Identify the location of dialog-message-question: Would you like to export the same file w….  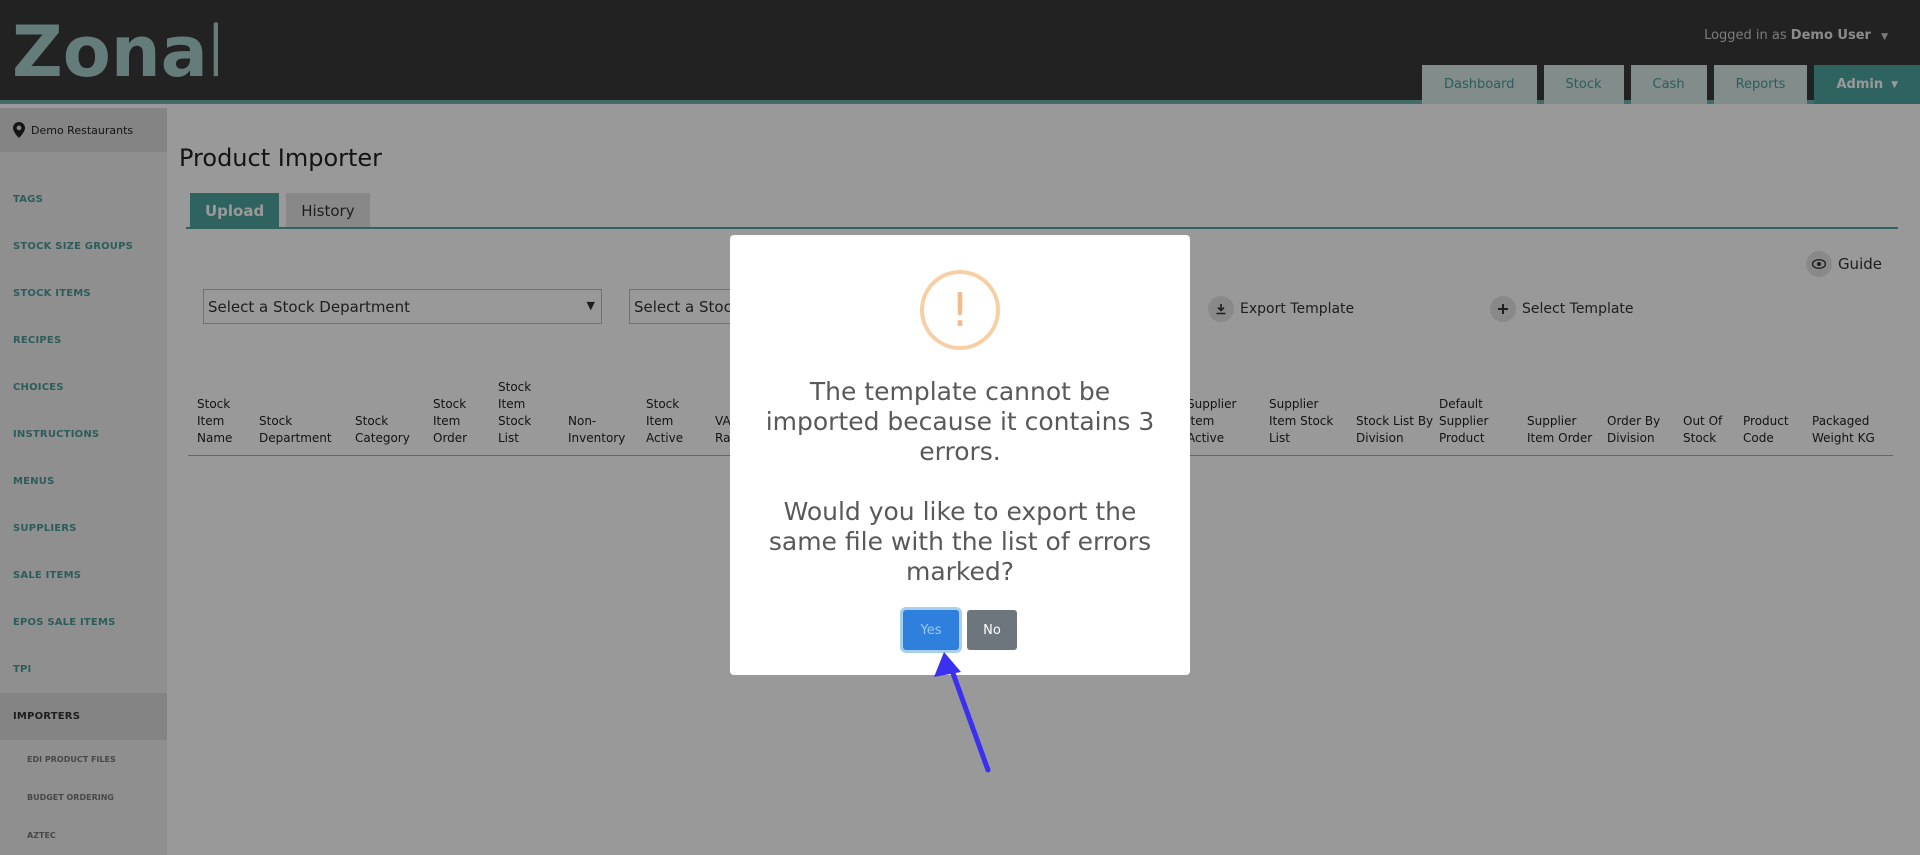
(960, 541).